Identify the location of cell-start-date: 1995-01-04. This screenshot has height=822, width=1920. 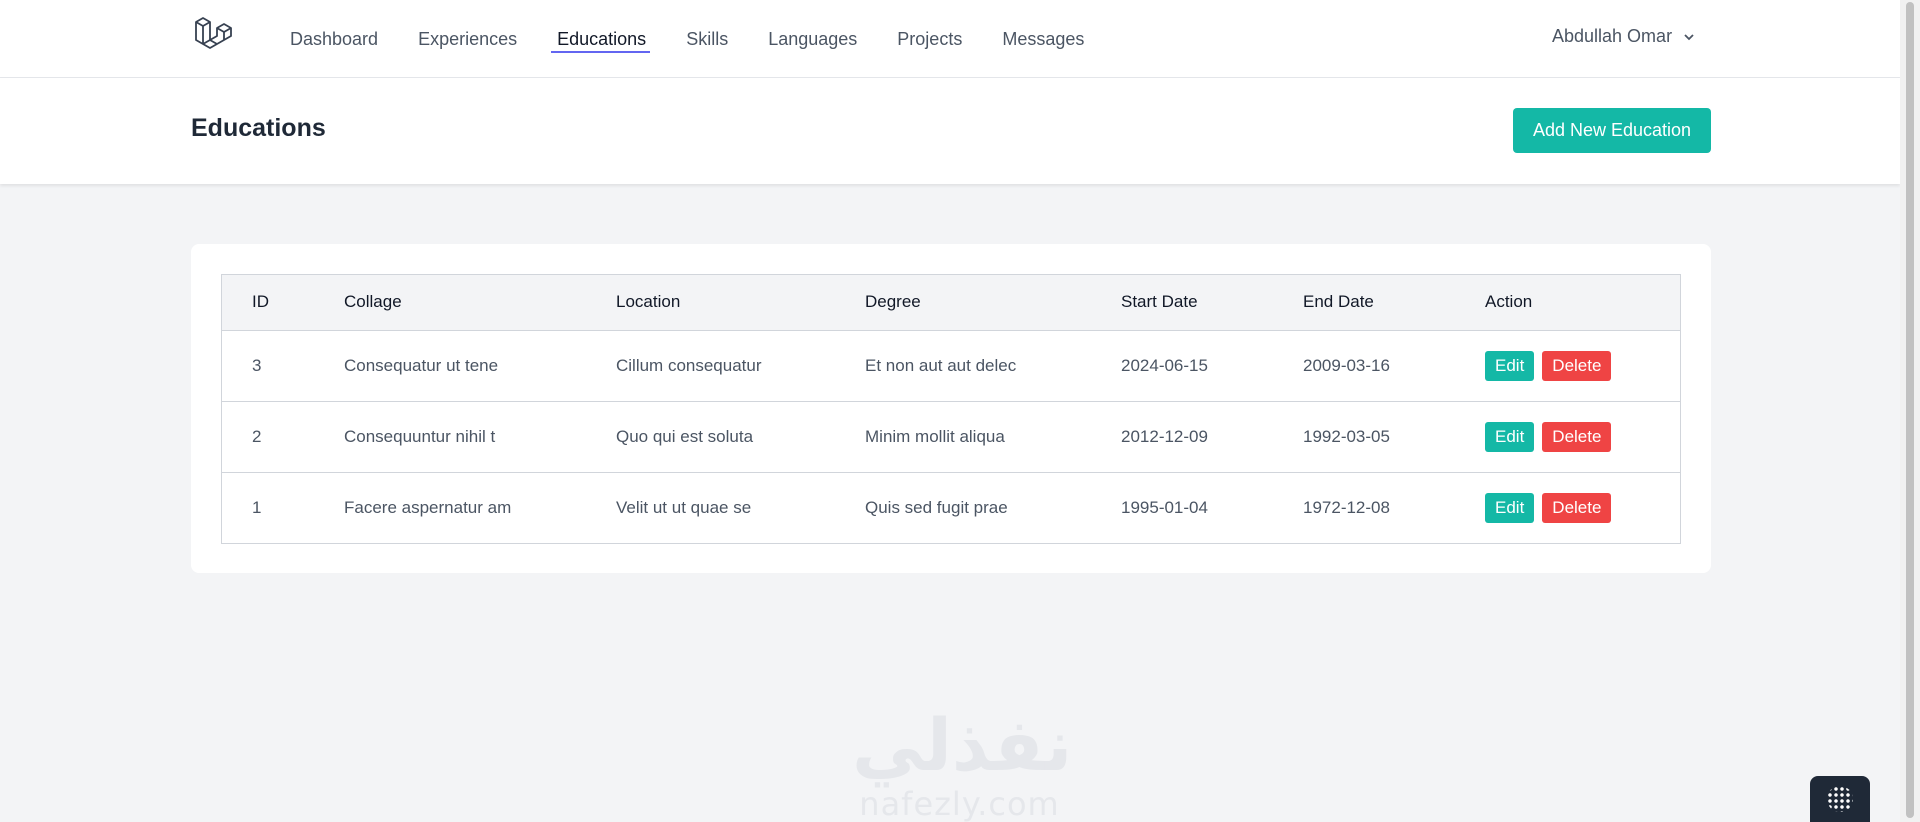
(1164, 507).